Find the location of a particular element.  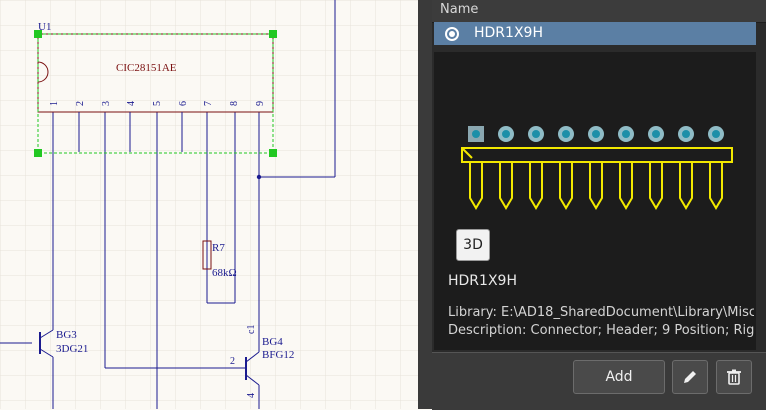

delete-button is located at coordinates (734, 377).